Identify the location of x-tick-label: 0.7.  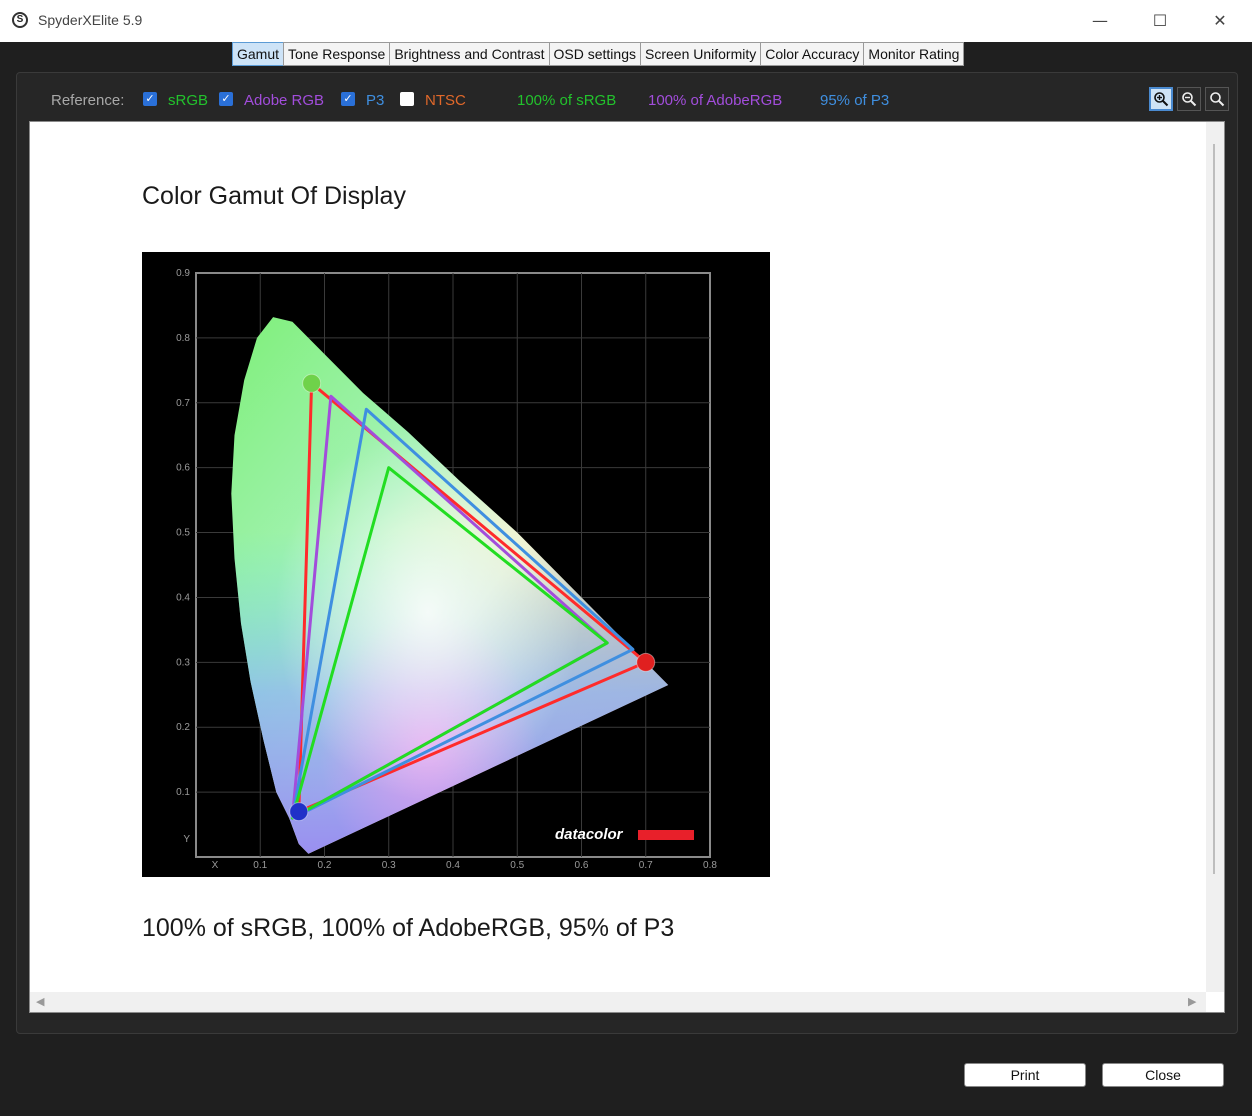
(646, 865).